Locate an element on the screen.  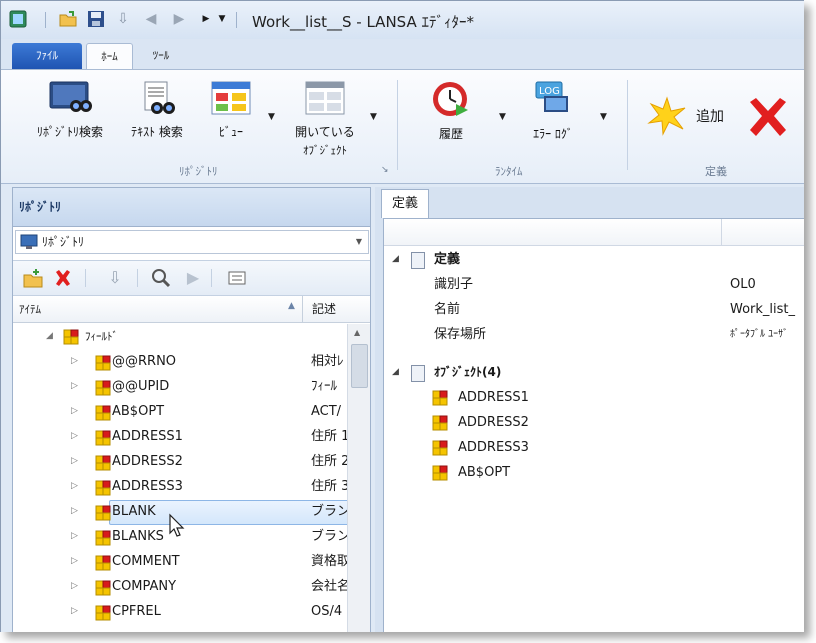
property-key: 名前 is located at coordinates (447, 309).